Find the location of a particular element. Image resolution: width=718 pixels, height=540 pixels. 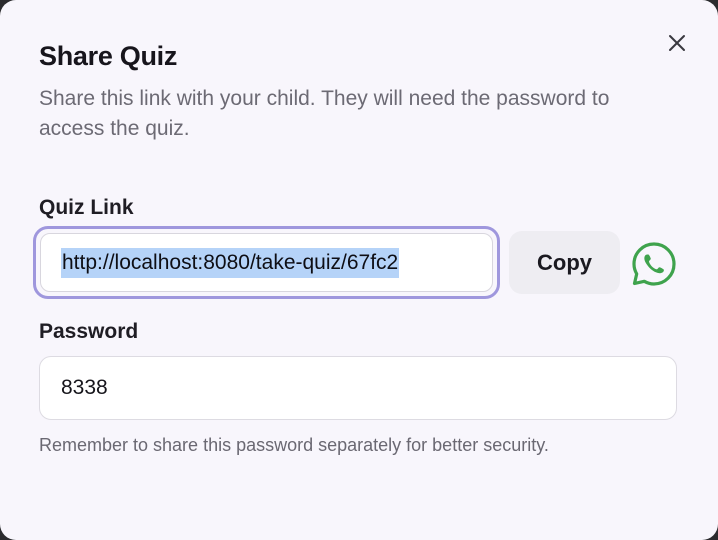

password-field: 8338 is located at coordinates (358, 388).